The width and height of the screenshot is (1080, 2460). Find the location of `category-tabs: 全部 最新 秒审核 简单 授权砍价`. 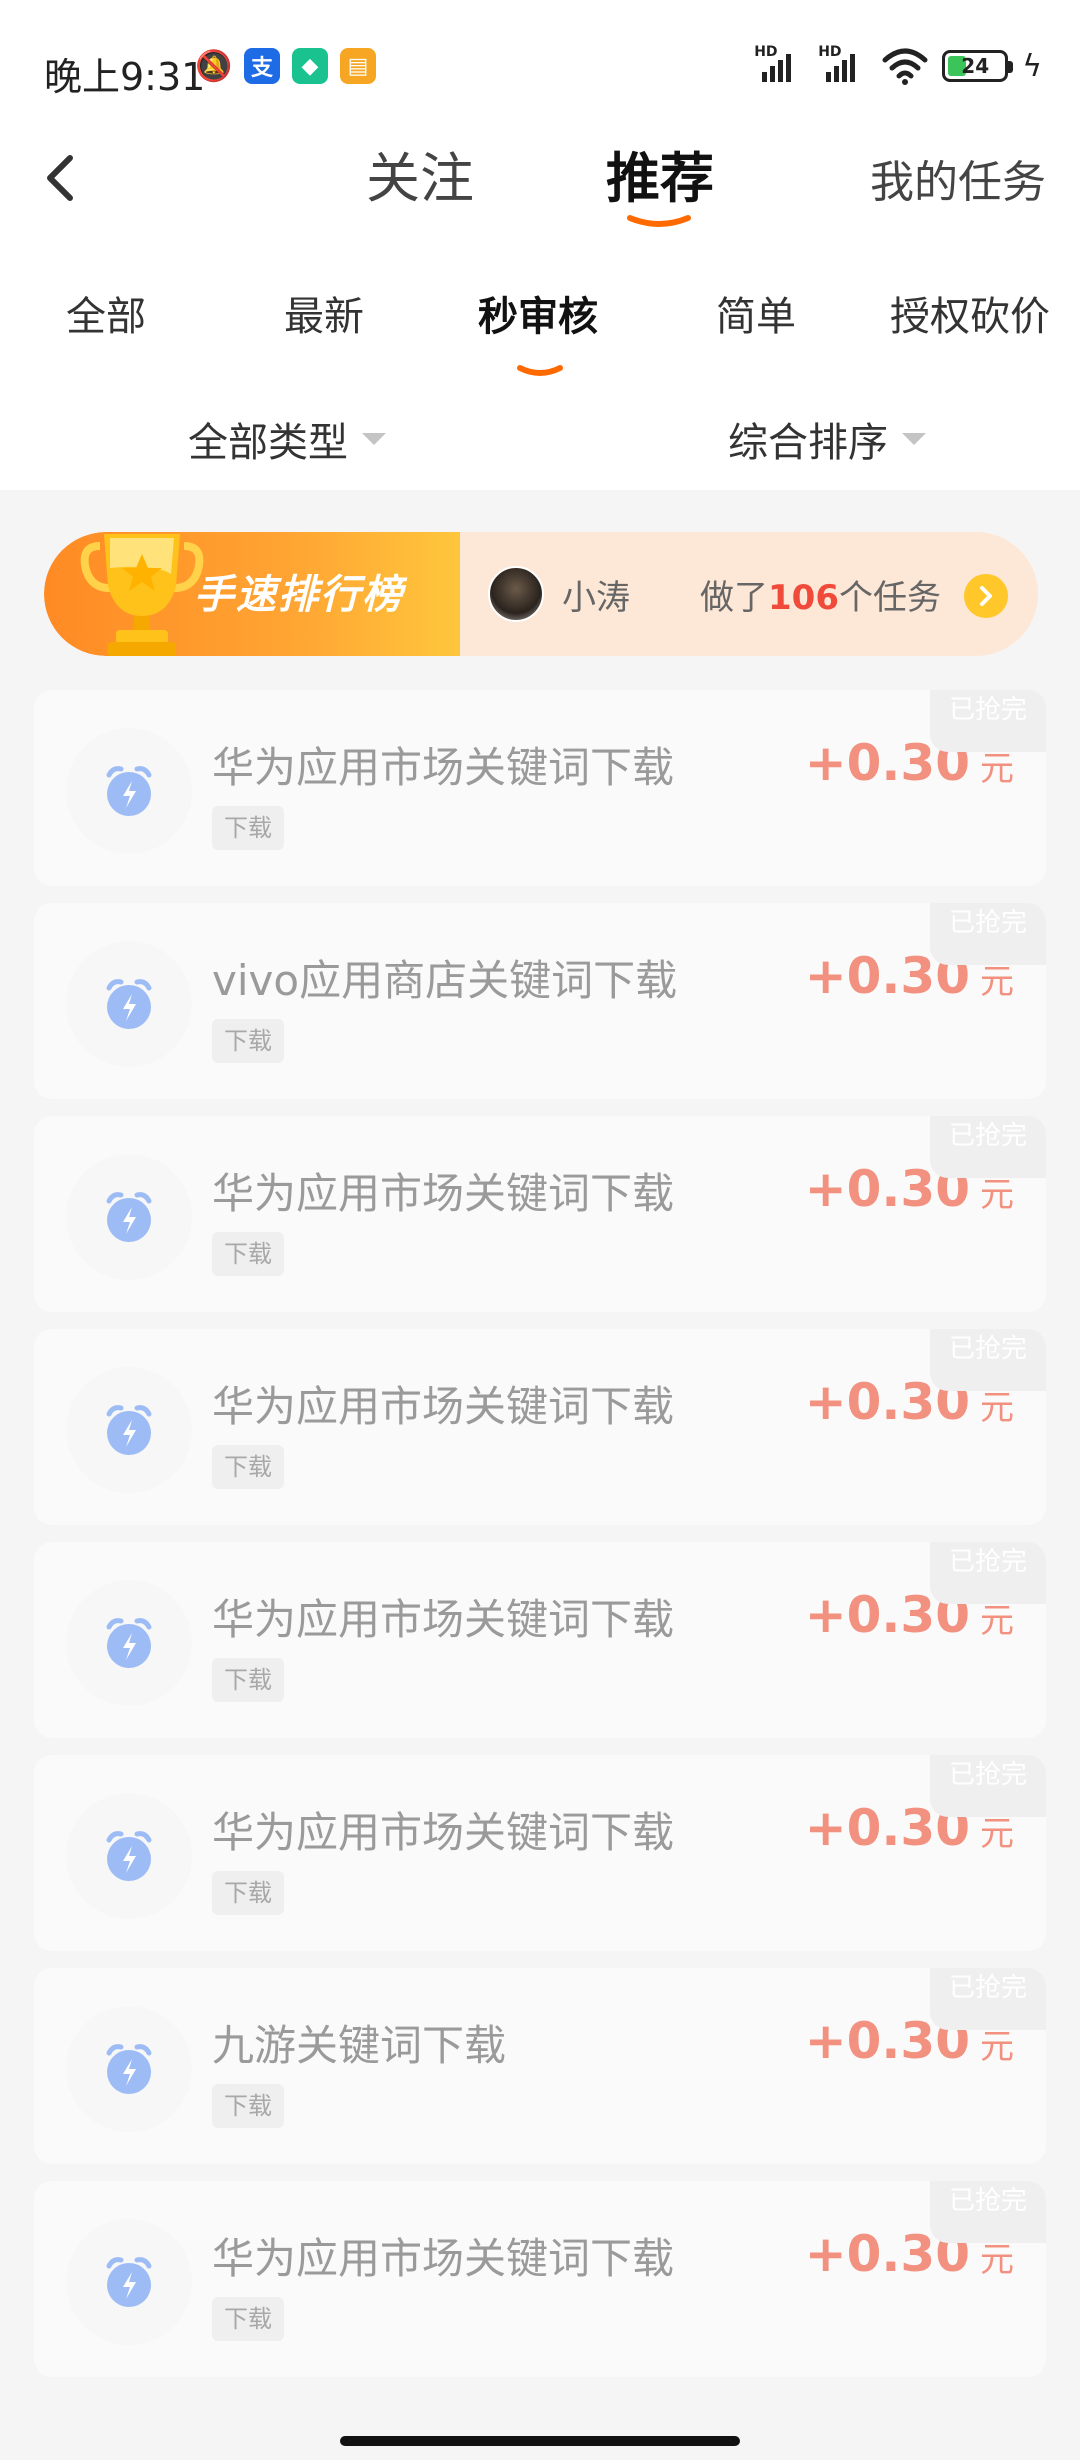

category-tabs: 全部 最新 秒审核 简单 授权砍价 is located at coordinates (540, 330).